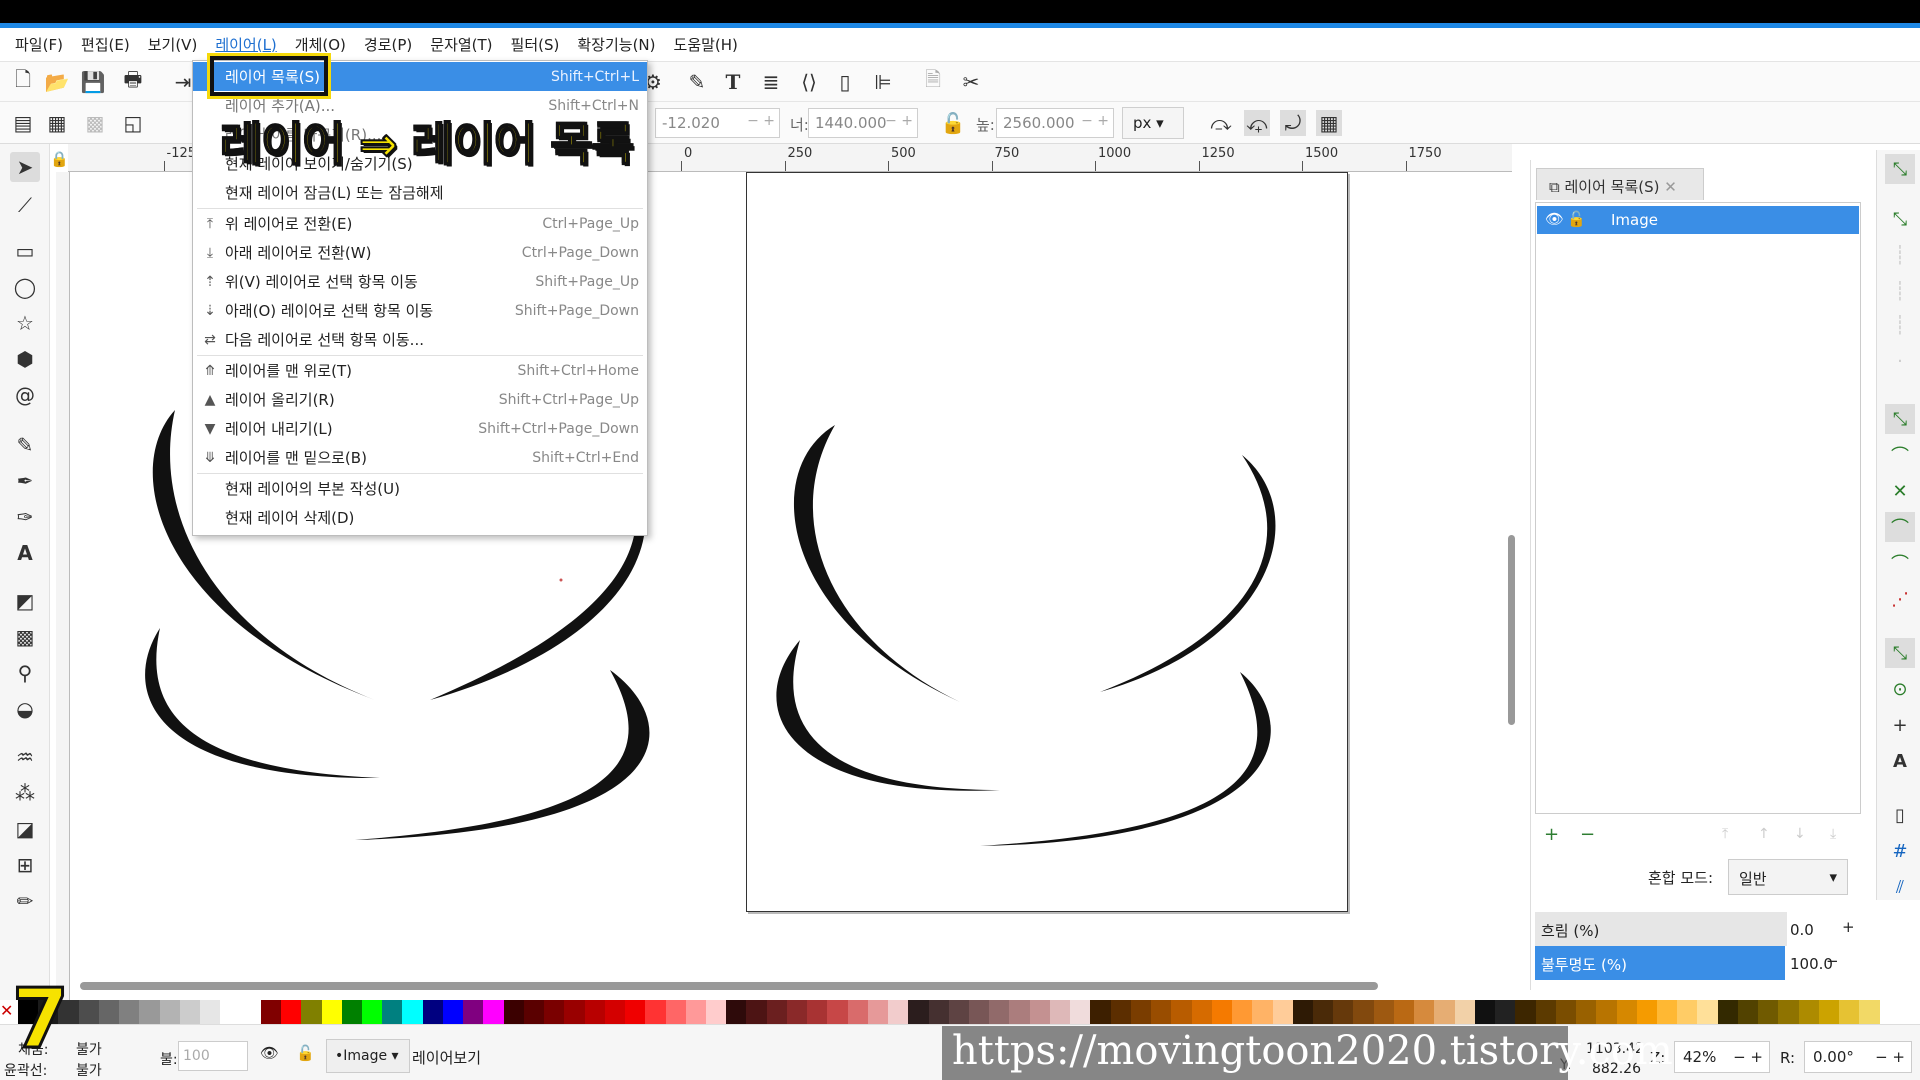 The width and height of the screenshot is (1920, 1080). I want to click on blur-value: 0.0, so click(1802, 930).